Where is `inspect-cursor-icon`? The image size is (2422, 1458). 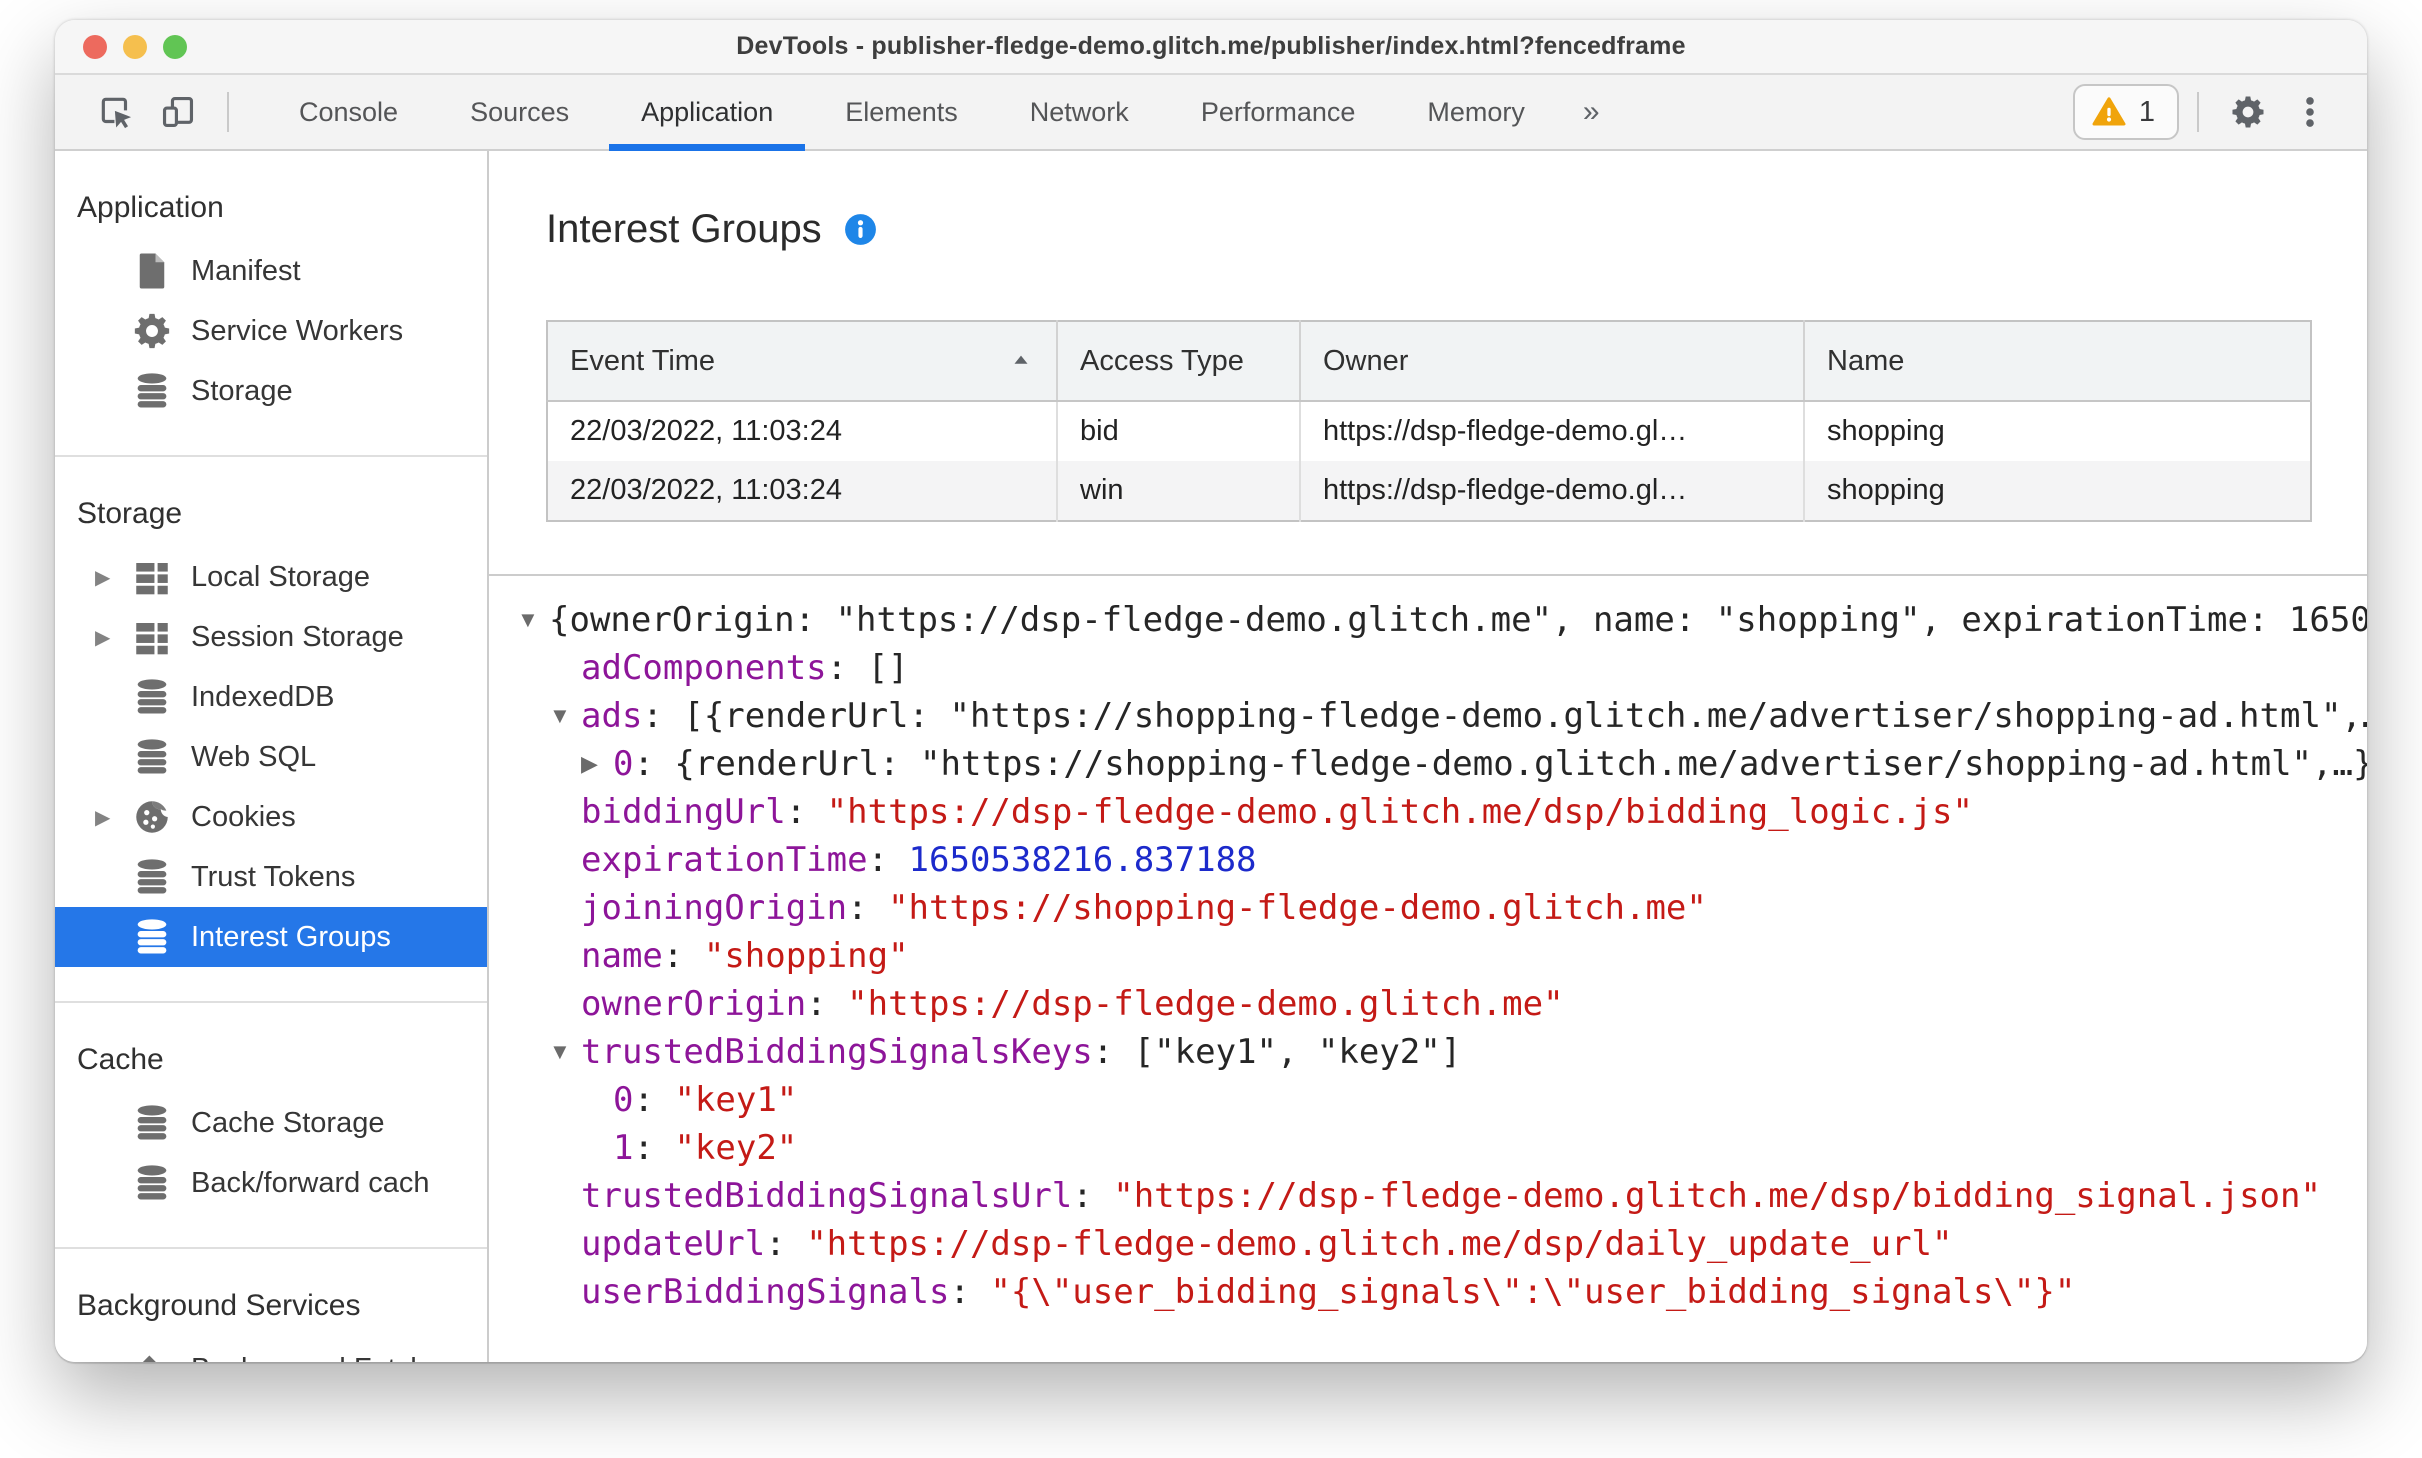
inspect-cursor-icon is located at coordinates (116, 112).